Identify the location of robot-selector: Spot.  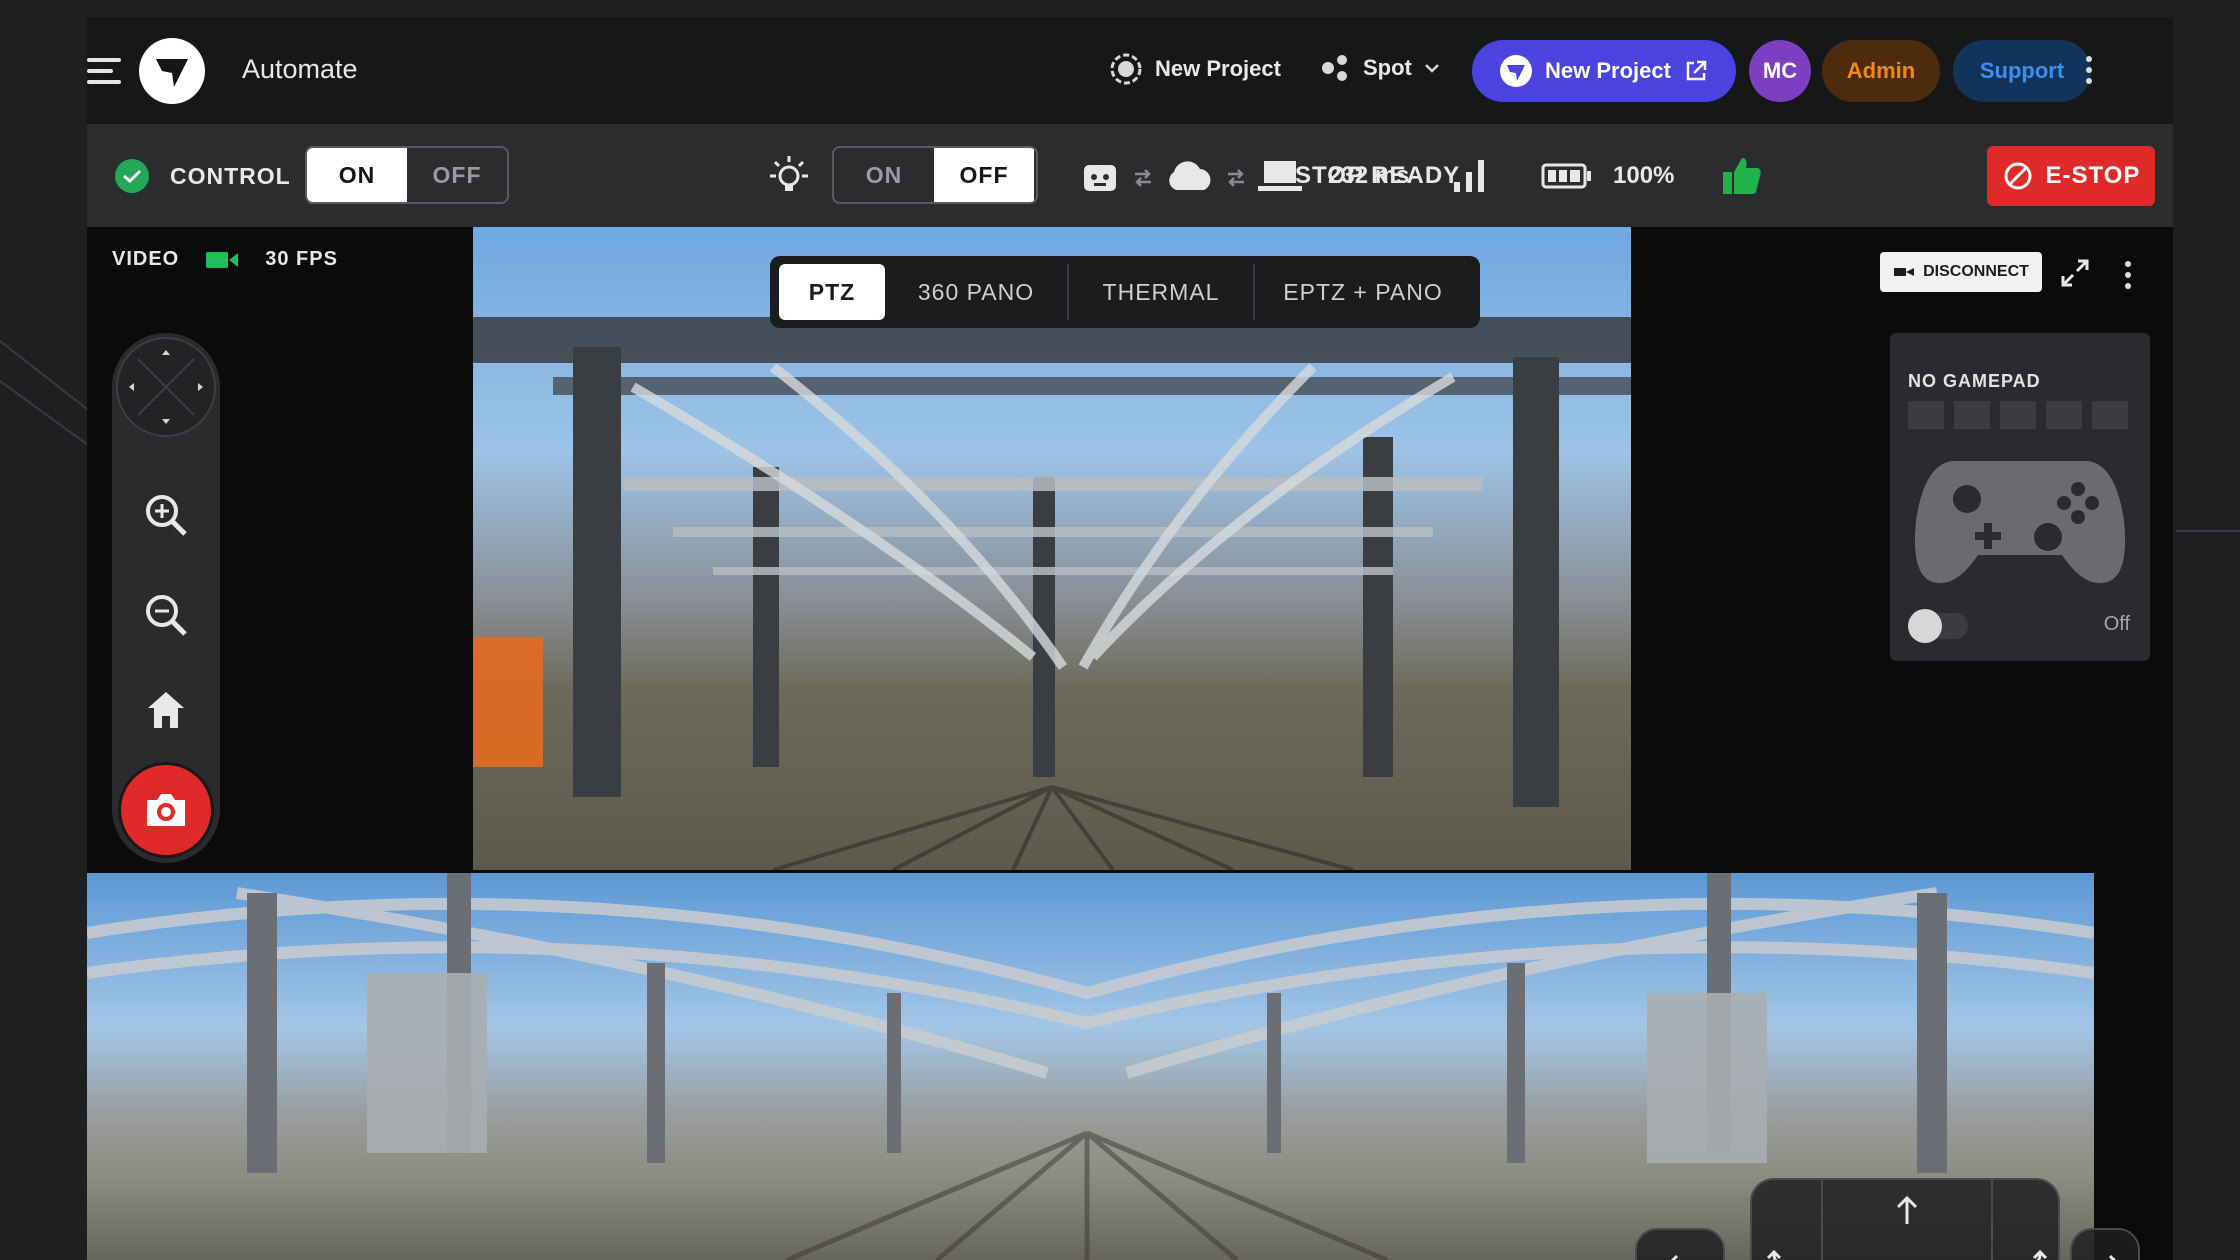
(1379, 68).